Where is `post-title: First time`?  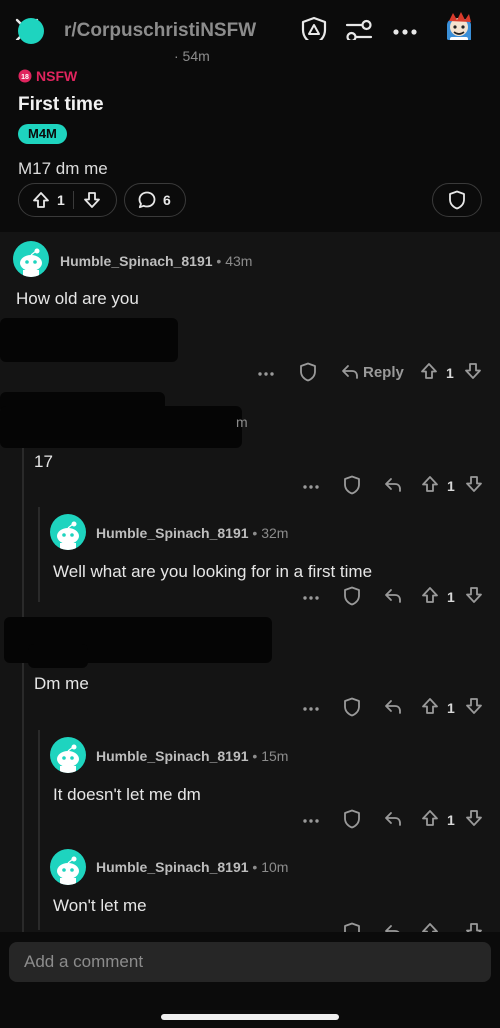
post-title: First time is located at coordinates (61, 104).